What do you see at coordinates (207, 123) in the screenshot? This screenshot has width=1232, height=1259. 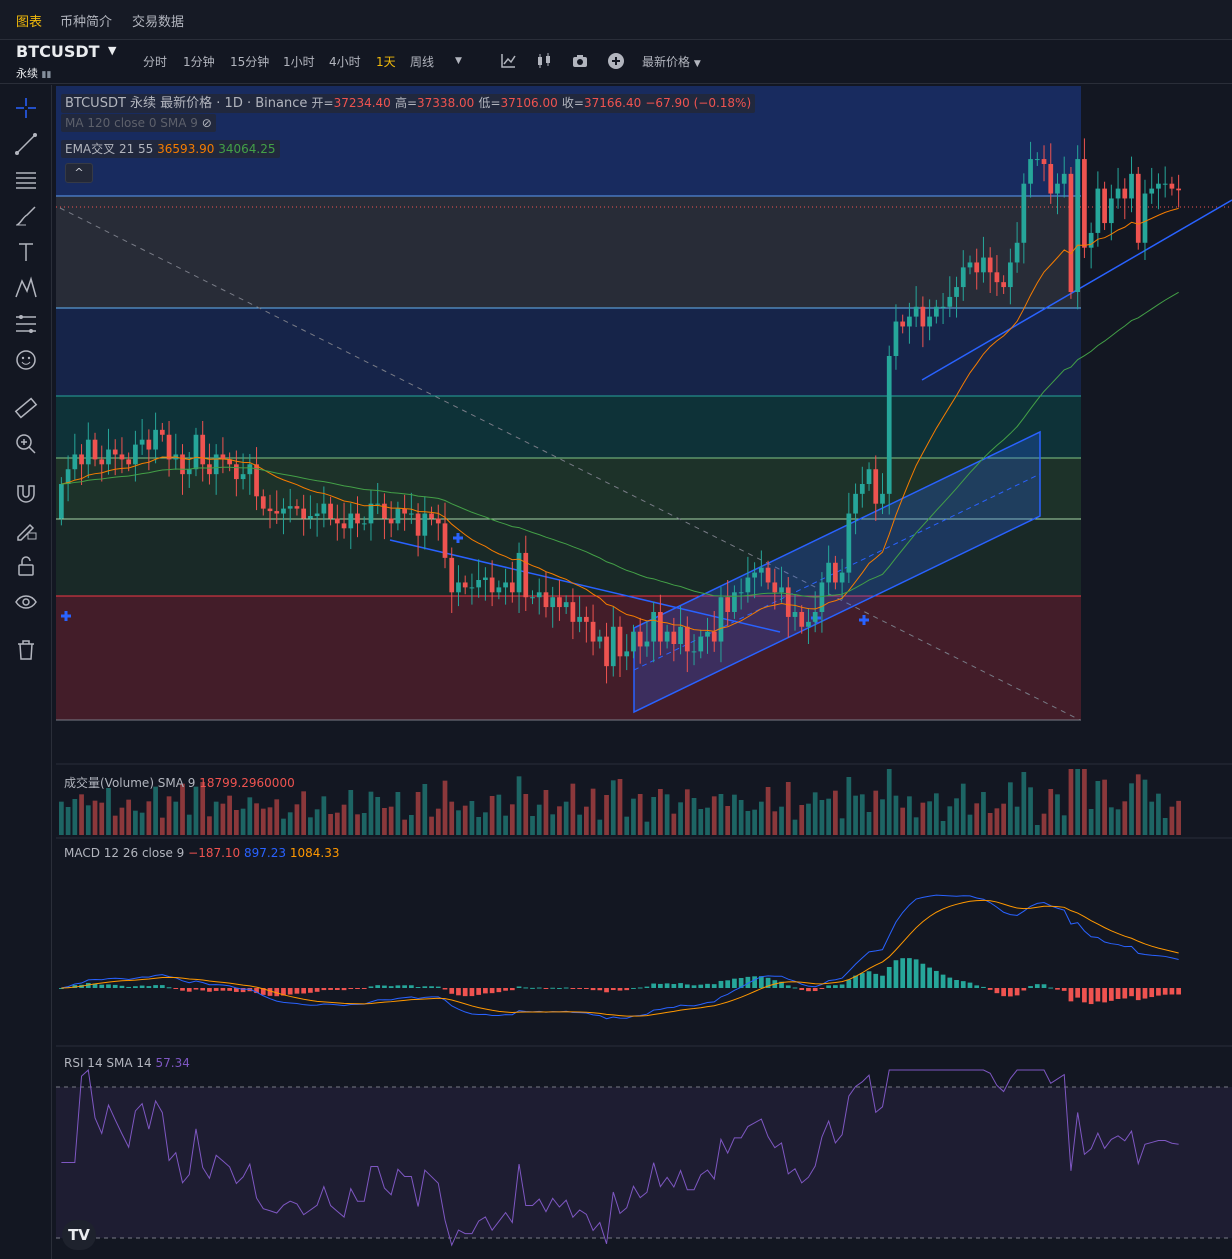 I see `hidden-eye-icon: ⊘` at bounding box center [207, 123].